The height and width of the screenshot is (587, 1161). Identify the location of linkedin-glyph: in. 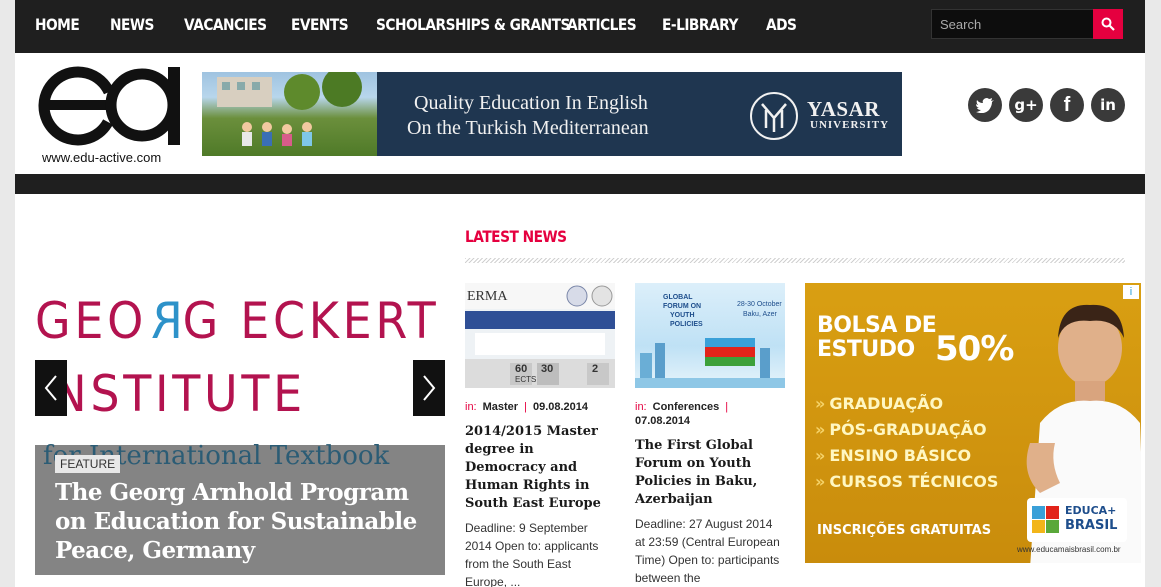
(1108, 105).